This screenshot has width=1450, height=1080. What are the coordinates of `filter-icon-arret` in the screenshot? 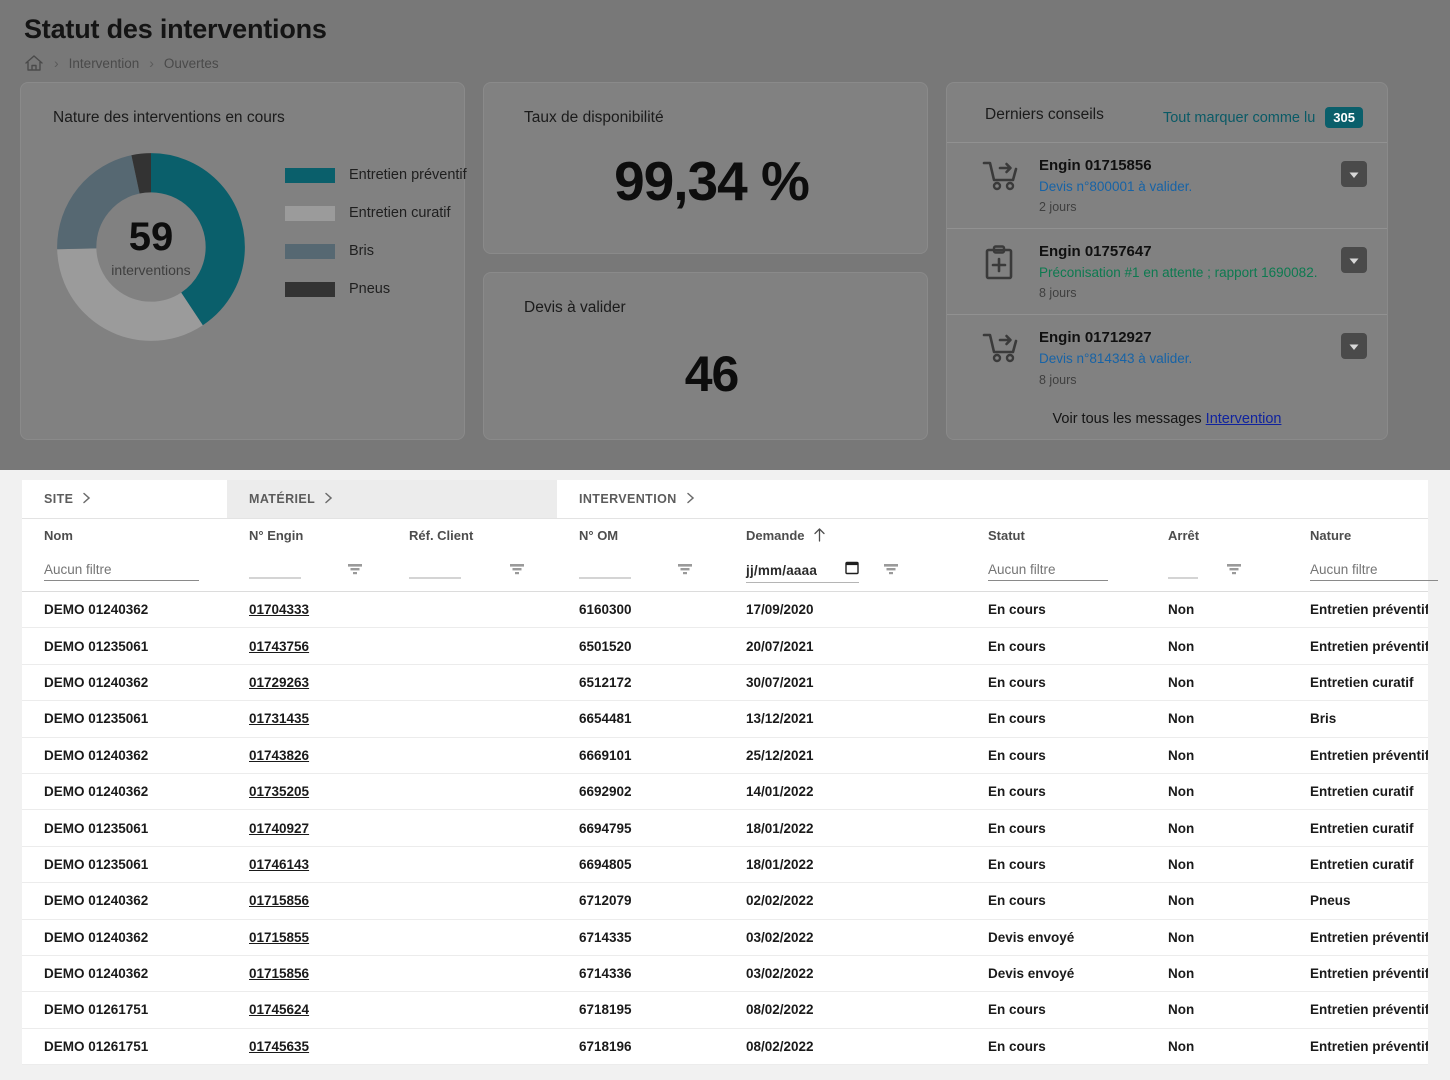 It's located at (1234, 571).